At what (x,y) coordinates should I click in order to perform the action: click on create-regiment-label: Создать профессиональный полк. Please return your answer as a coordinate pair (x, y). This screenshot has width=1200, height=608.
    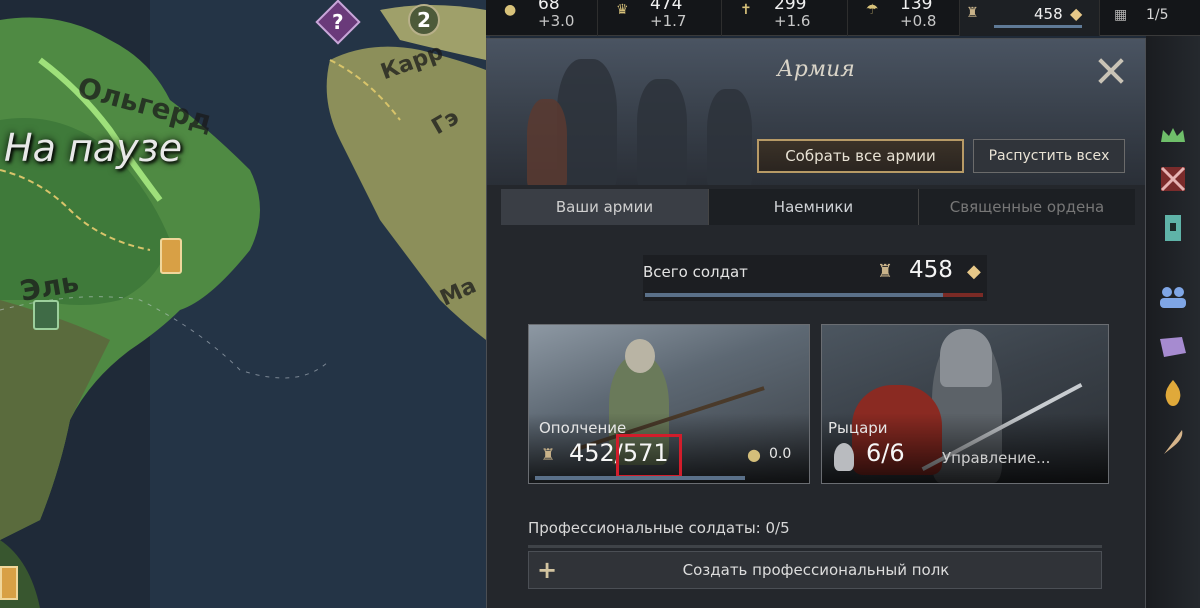
    Looking at the image, I should click on (816, 570).